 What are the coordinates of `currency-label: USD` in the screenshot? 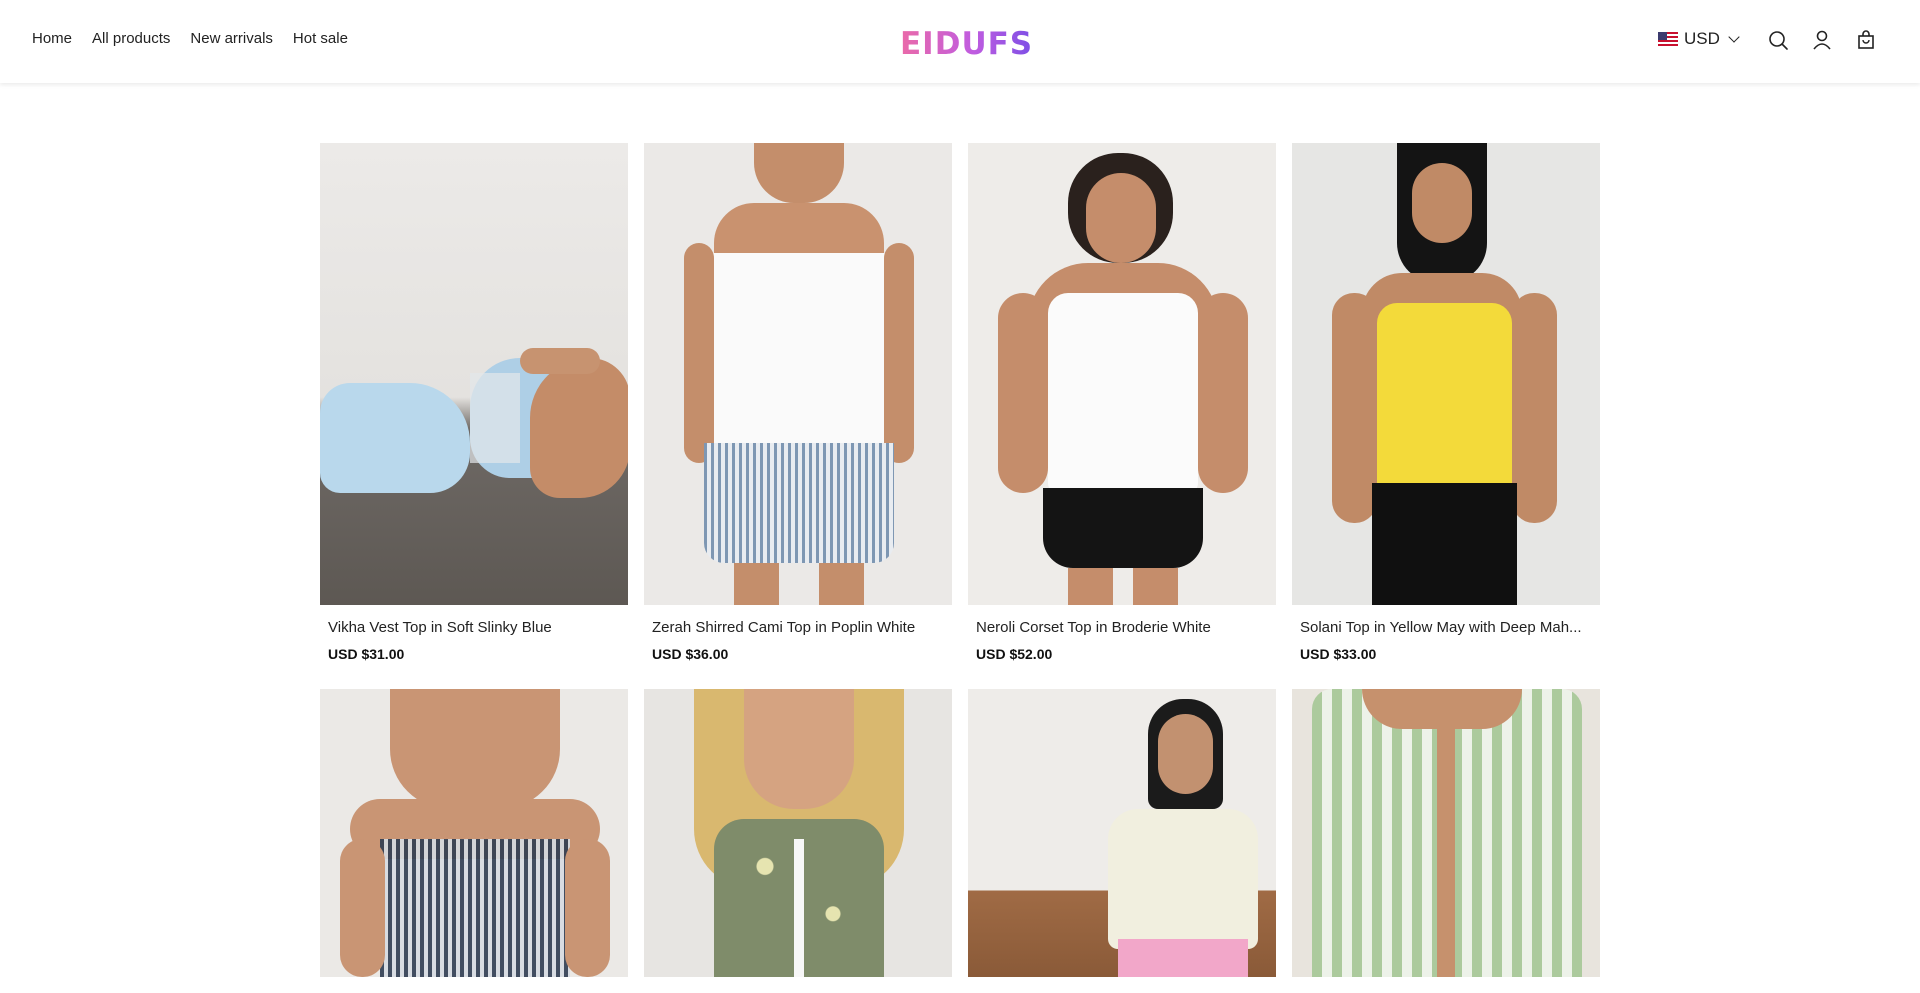 It's located at (1702, 38).